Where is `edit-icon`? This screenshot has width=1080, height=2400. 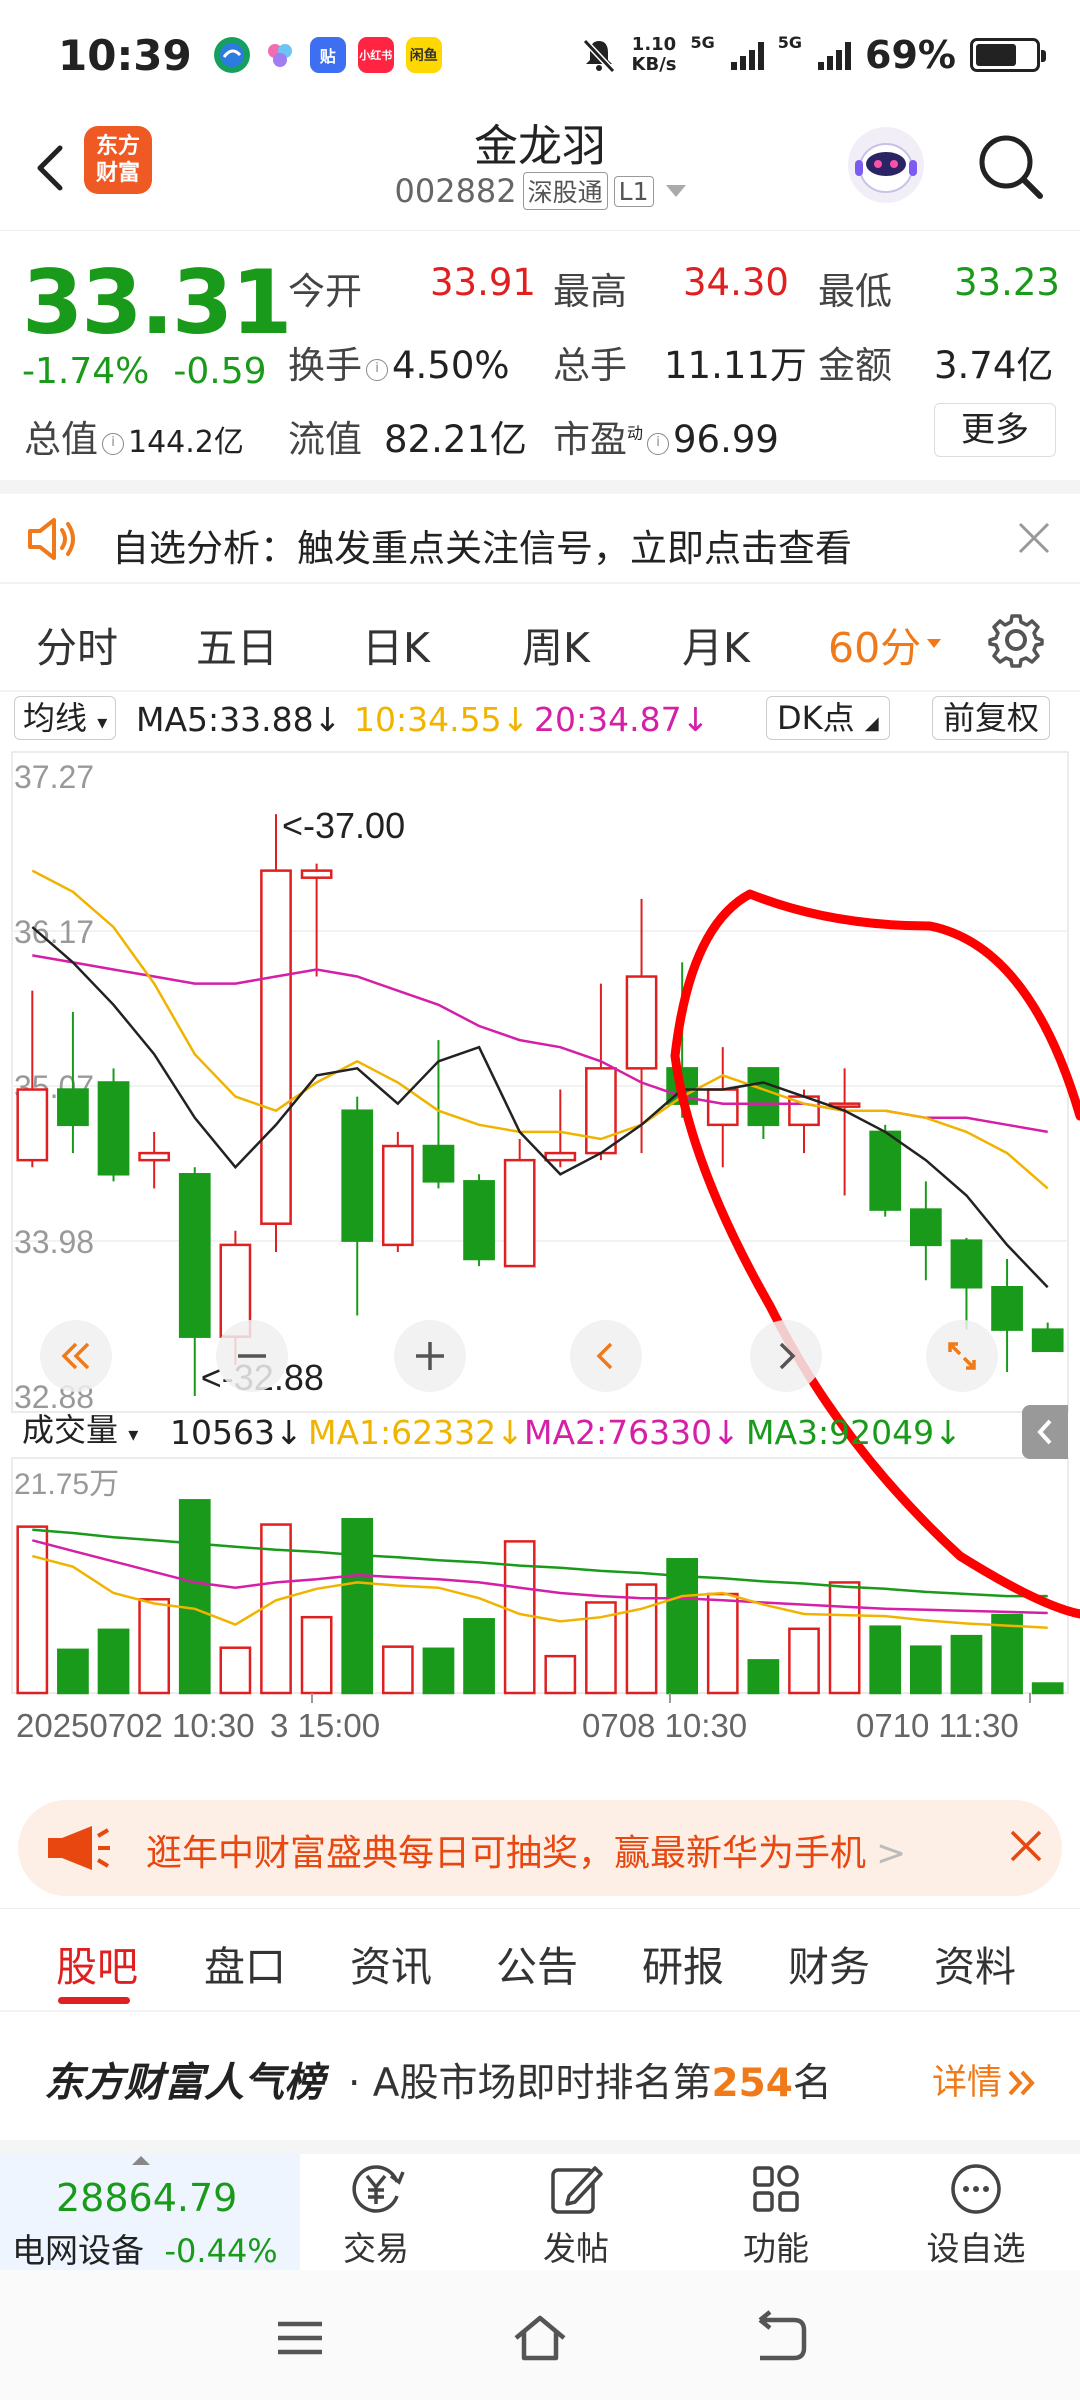 edit-icon is located at coordinates (577, 2190).